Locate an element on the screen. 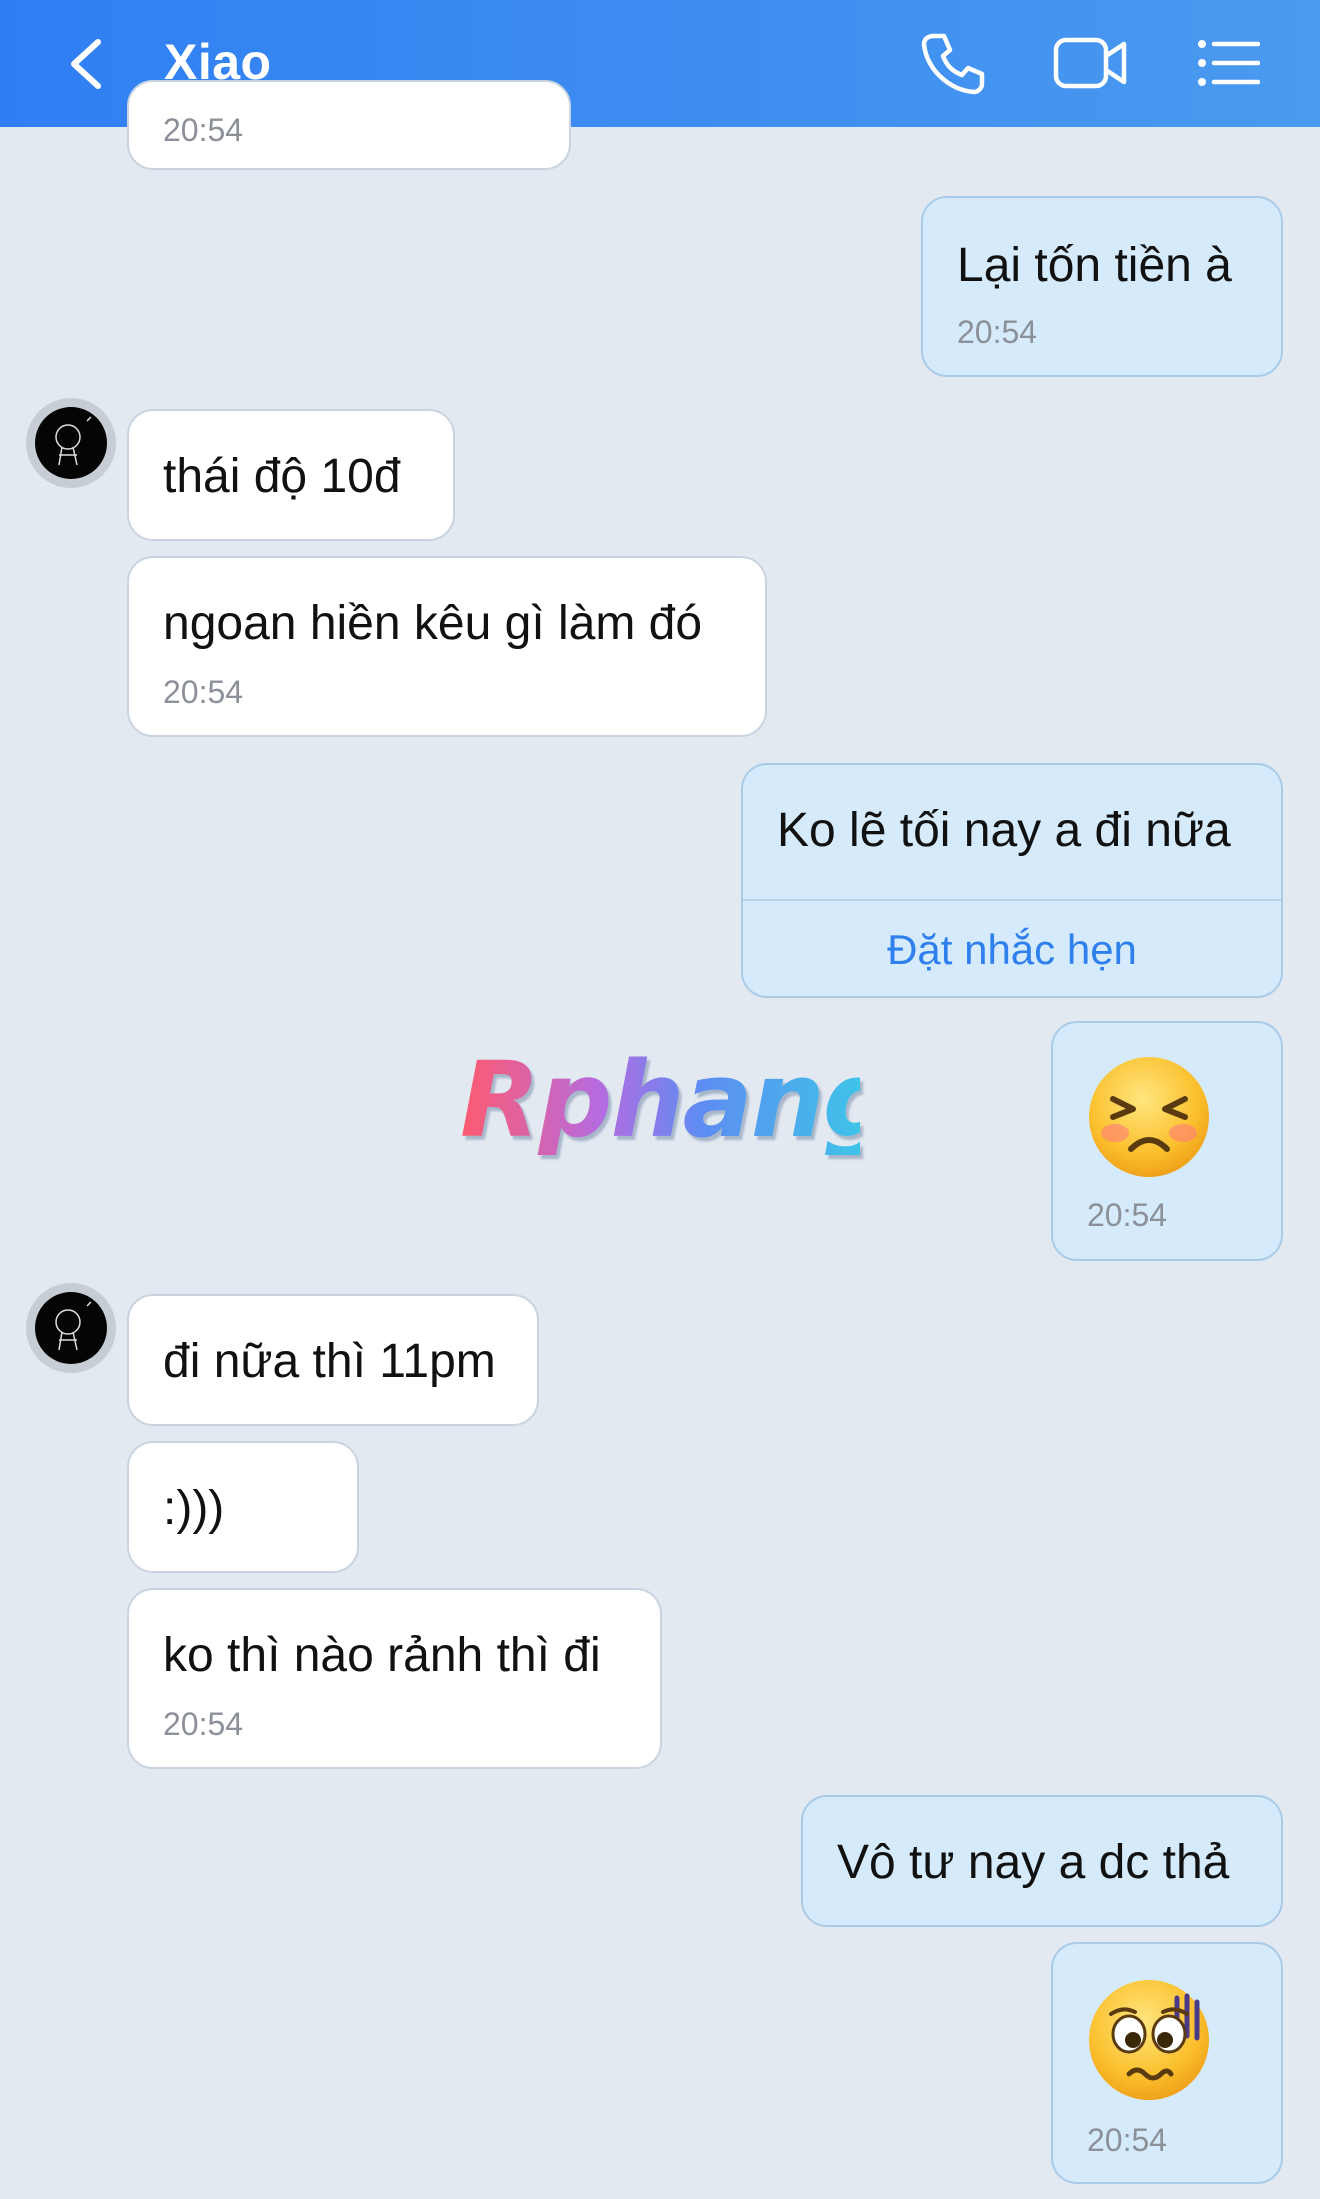  message-bubble-incoming: thái độ 10đ is located at coordinates (291, 475).